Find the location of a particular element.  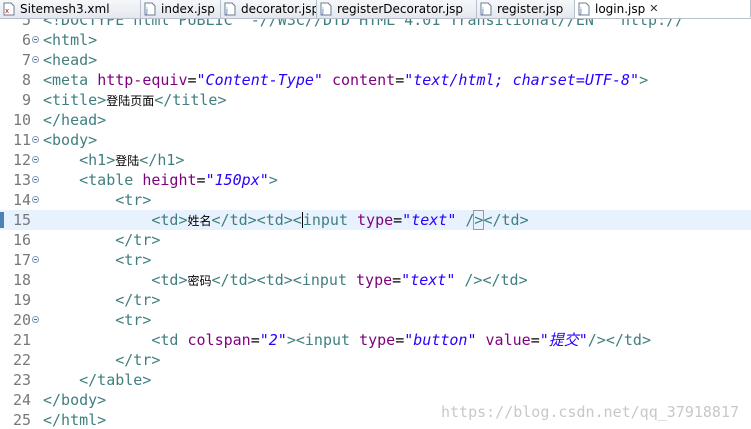

line-number: 17 is located at coordinates (21, 260).